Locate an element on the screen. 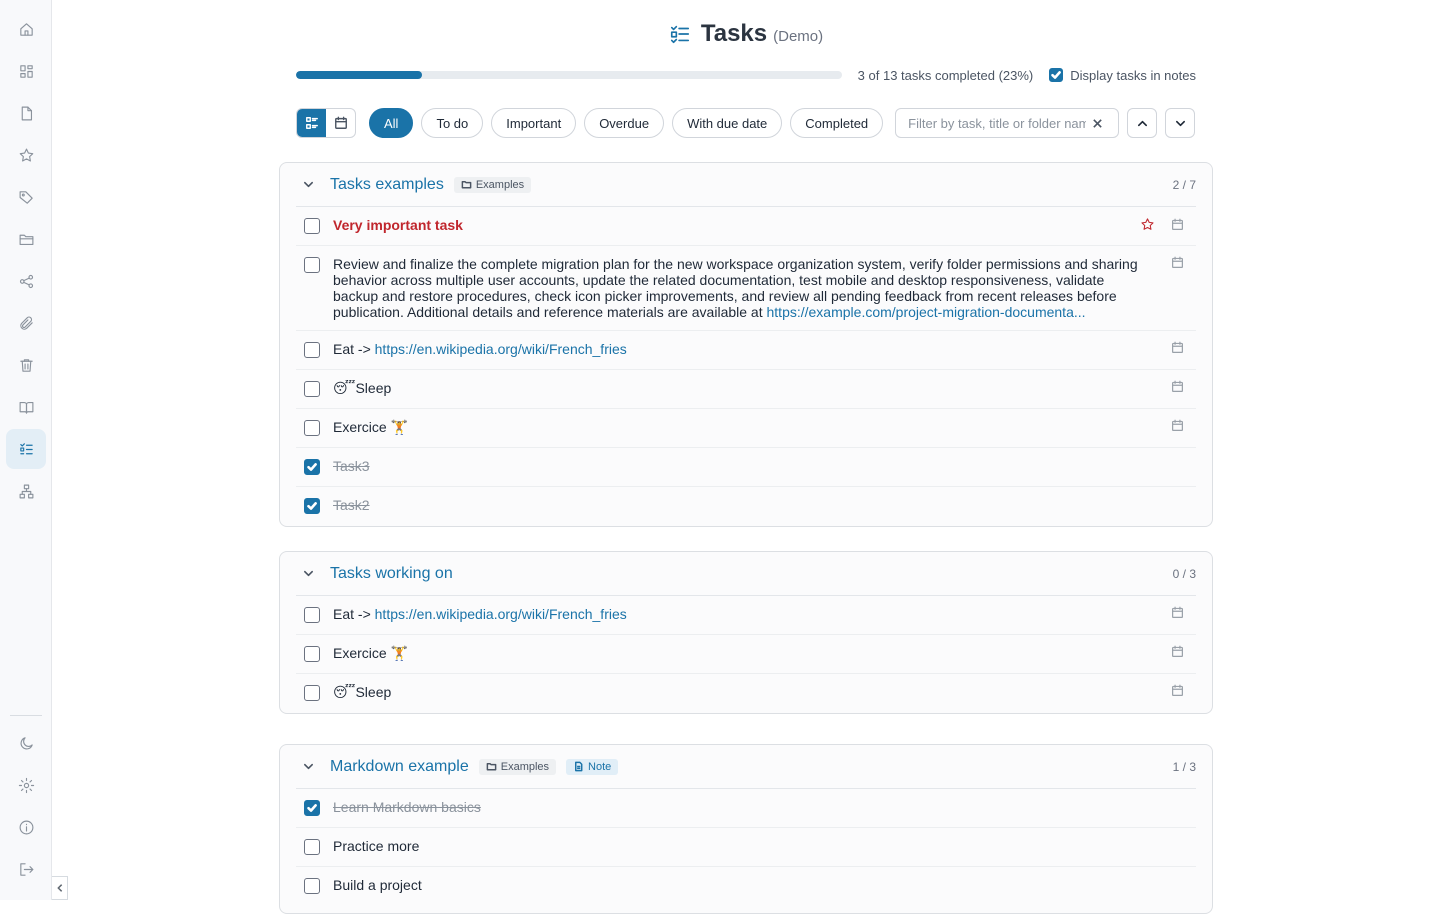  task-group-title: Markdown example is located at coordinates (399, 767).